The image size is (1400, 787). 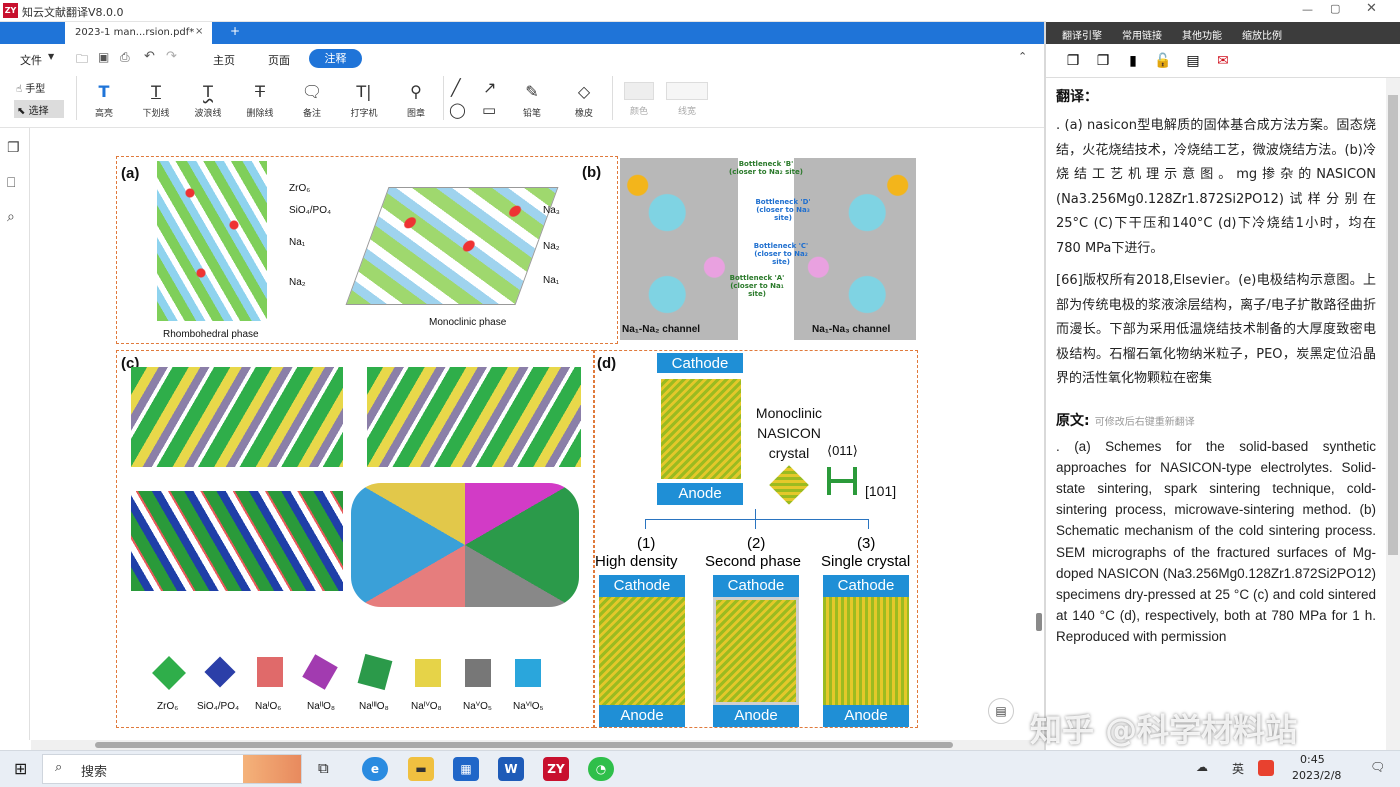 What do you see at coordinates (312, 91) in the screenshot?
I see `comment-icon: 🗨` at bounding box center [312, 91].